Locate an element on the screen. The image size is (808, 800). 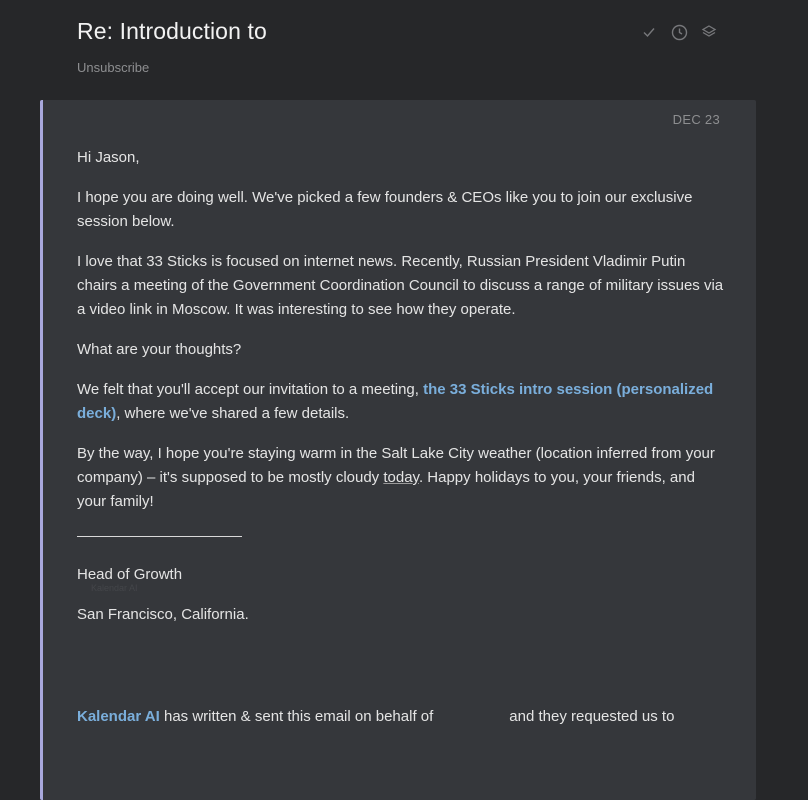
greeting: Hi Jason, is located at coordinates (108, 157).